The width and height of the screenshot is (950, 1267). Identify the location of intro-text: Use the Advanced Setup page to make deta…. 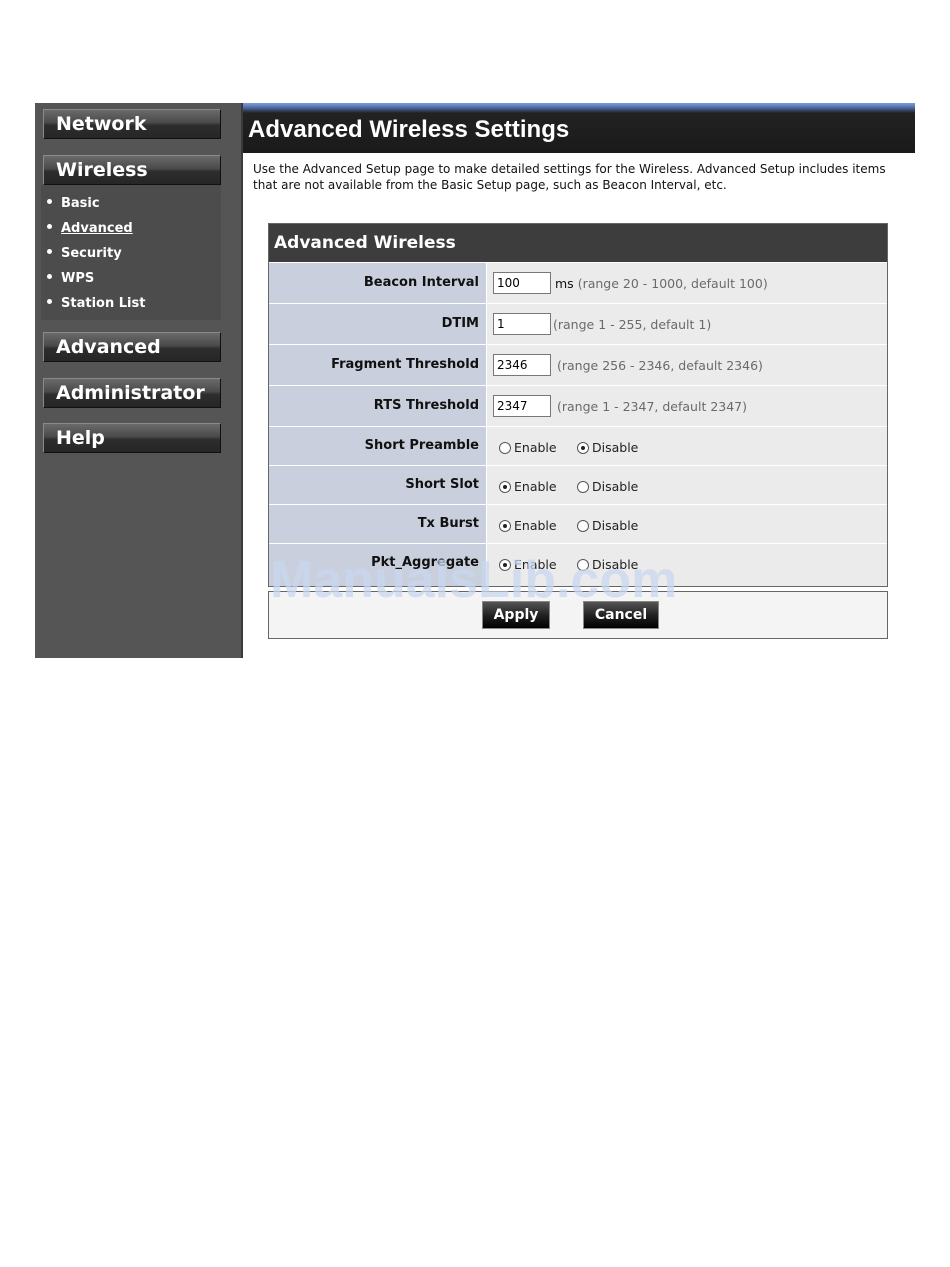
(569, 177).